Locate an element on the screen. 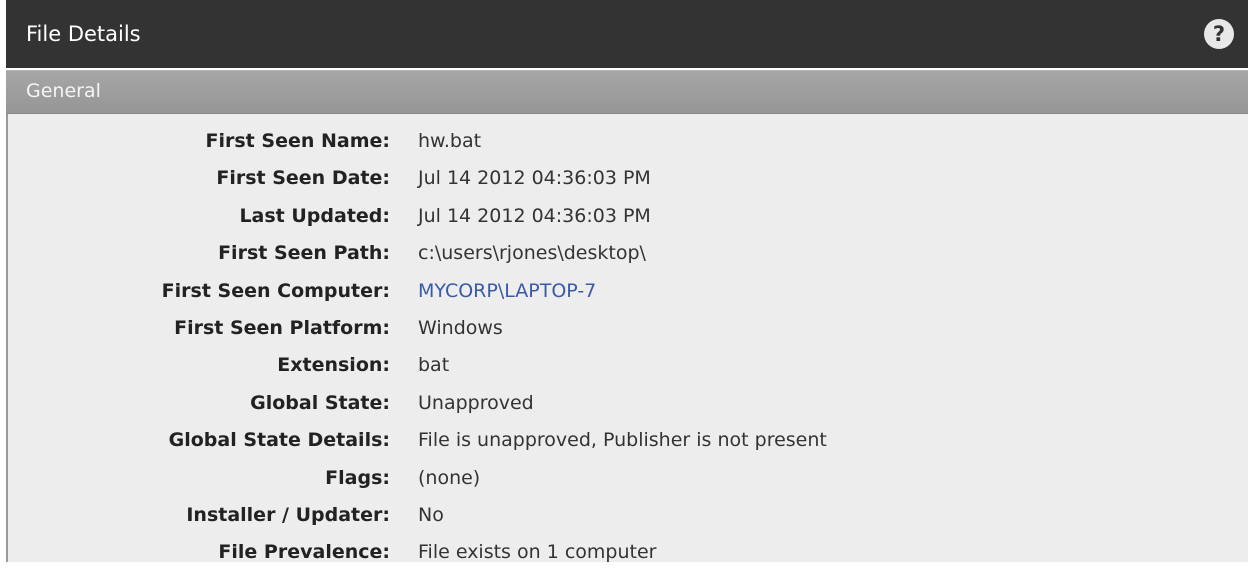 Image resolution: width=1248 pixels, height=571 pixels. detail-label: Extension: is located at coordinates (333, 365).